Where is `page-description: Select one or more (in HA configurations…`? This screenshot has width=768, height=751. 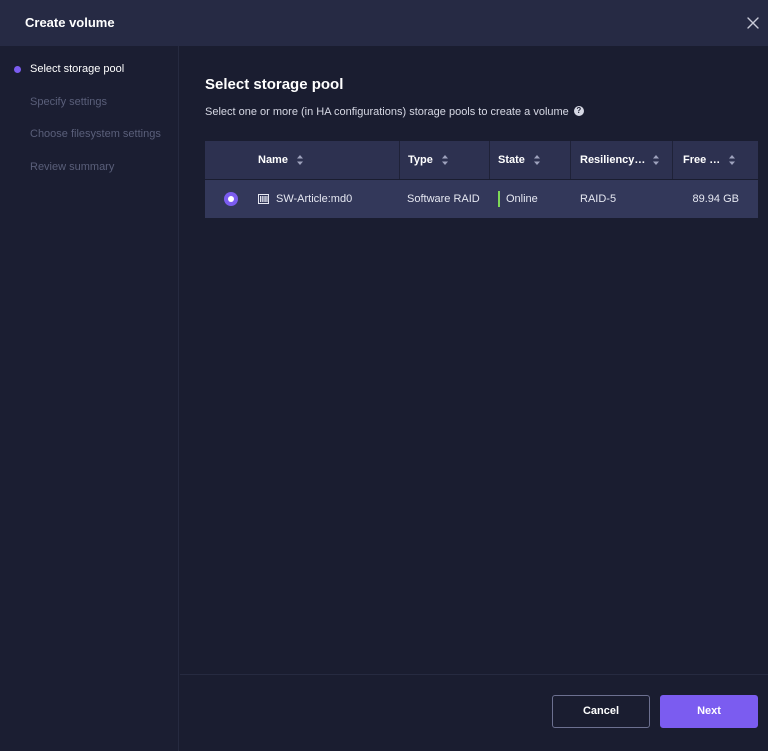
page-description: Select one or more (in HA configurations… is located at coordinates (394, 112).